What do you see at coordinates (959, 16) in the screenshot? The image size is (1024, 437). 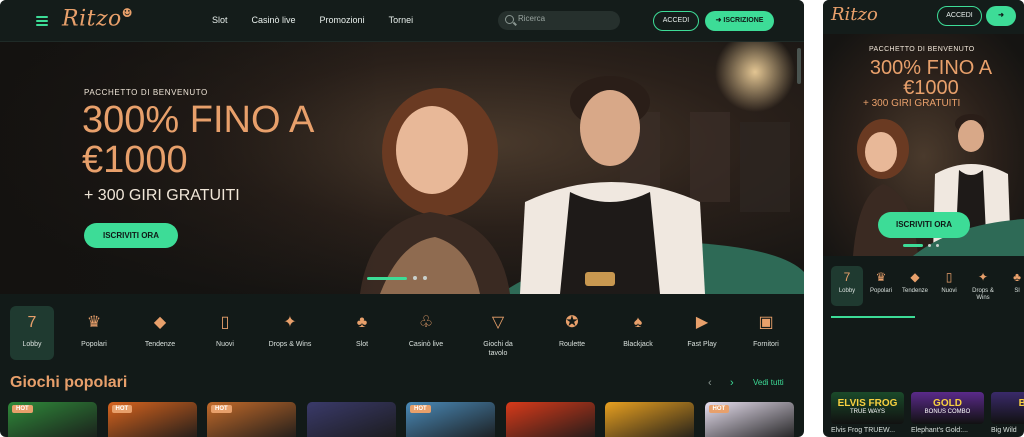 I see `mobile-login-button: ACCEDI` at bounding box center [959, 16].